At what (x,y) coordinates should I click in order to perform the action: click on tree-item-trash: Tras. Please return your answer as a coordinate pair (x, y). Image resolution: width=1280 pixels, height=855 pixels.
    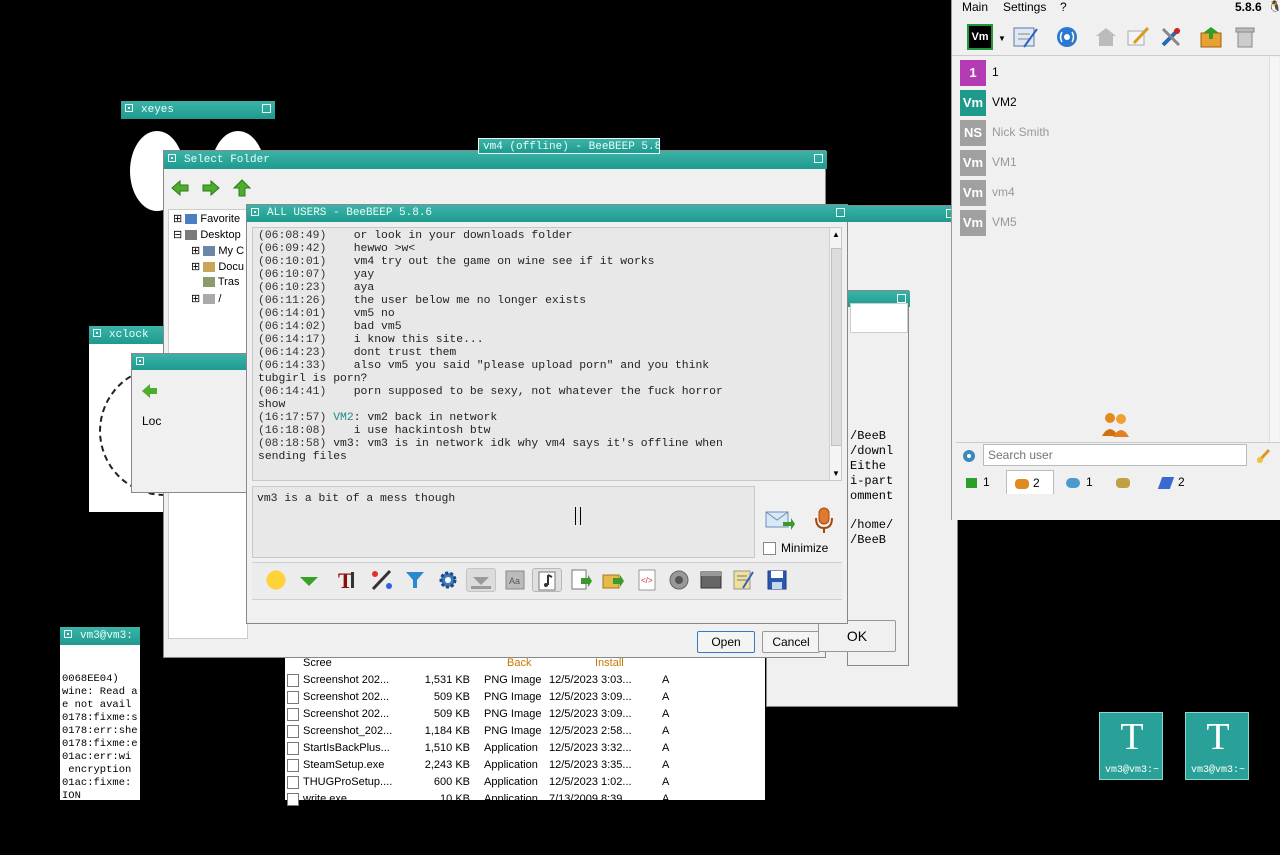
    Looking at the image, I should click on (221, 282).